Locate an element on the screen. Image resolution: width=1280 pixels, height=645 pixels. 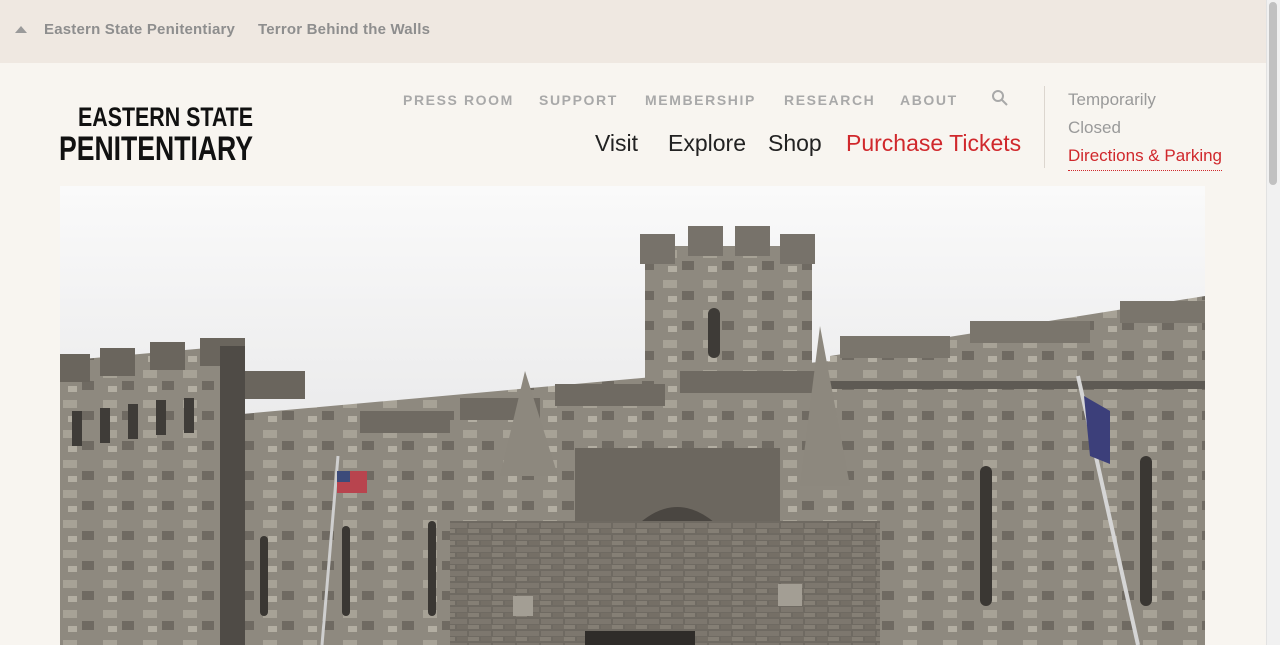
status-text: Temporarily Closed is located at coordinates (1112, 114).